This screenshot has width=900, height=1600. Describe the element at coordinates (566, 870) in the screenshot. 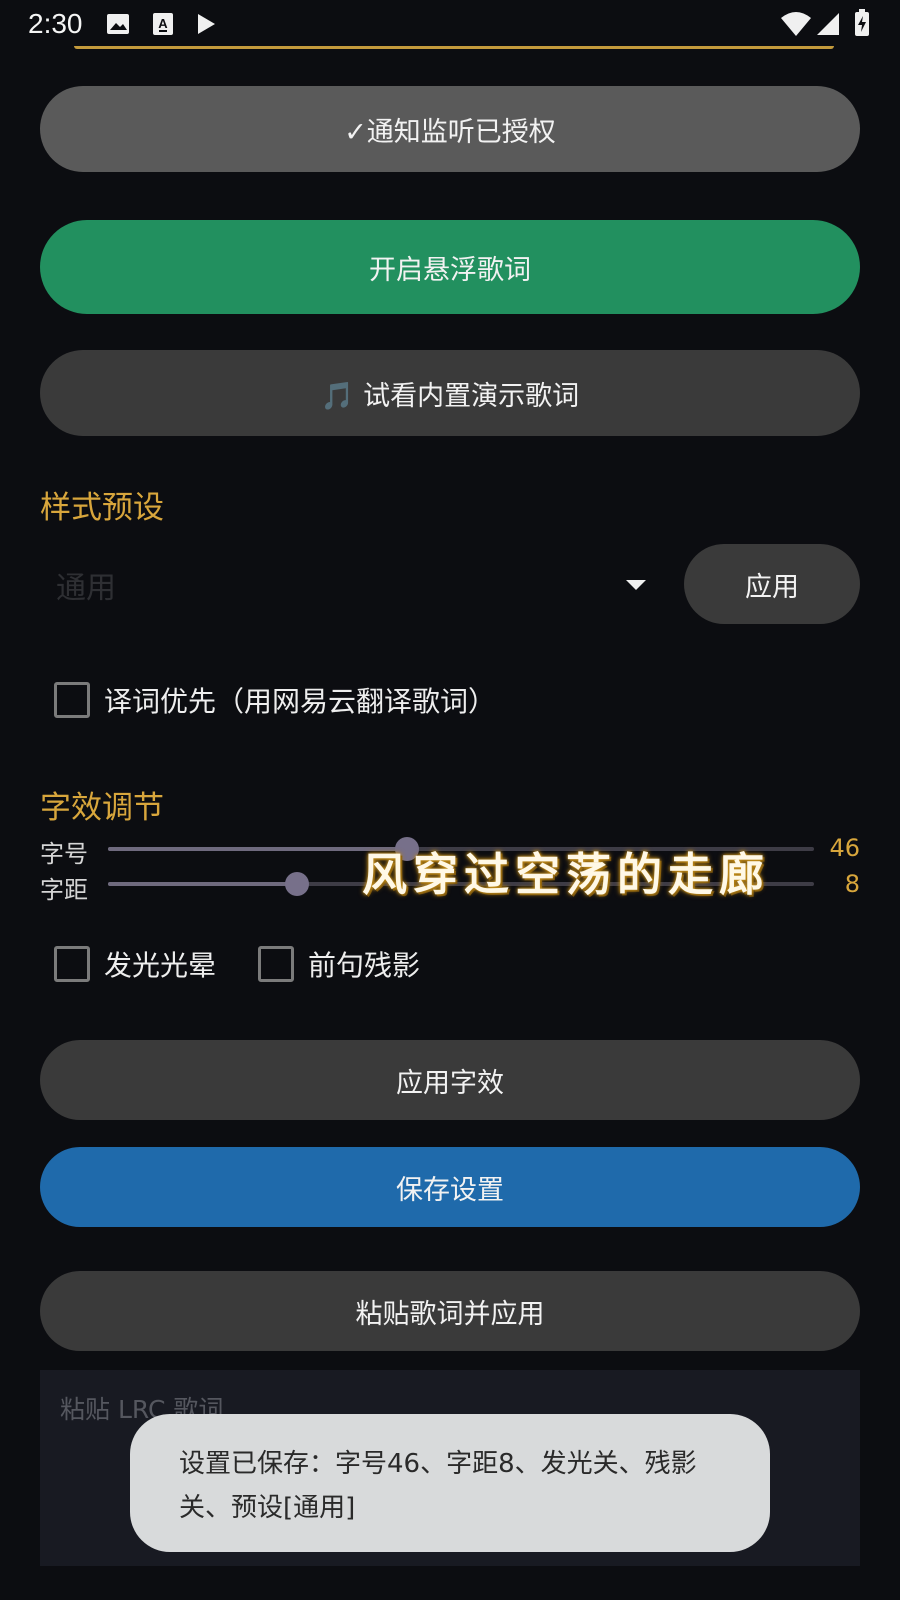

I see `floating-lyric-preview: 风穿过空荡的走廊` at that location.